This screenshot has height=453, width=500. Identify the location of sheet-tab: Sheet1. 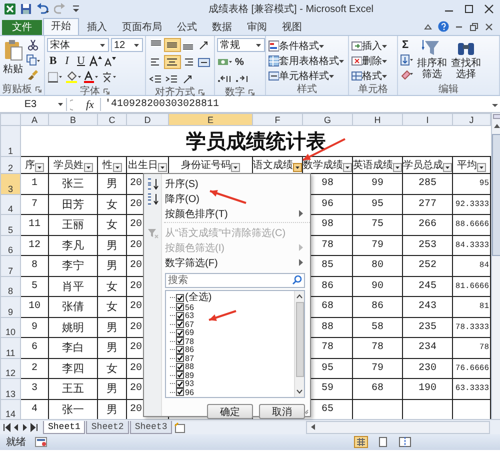
(64, 427).